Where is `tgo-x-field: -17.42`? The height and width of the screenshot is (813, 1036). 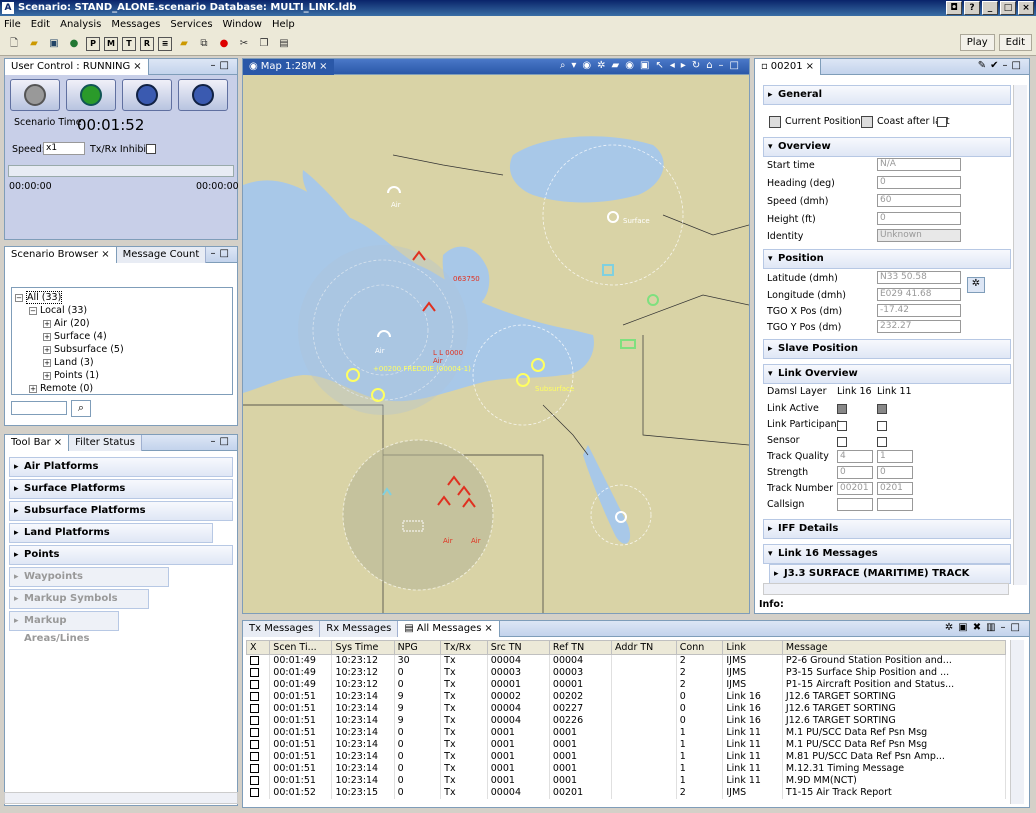 tgo-x-field: -17.42 is located at coordinates (919, 310).